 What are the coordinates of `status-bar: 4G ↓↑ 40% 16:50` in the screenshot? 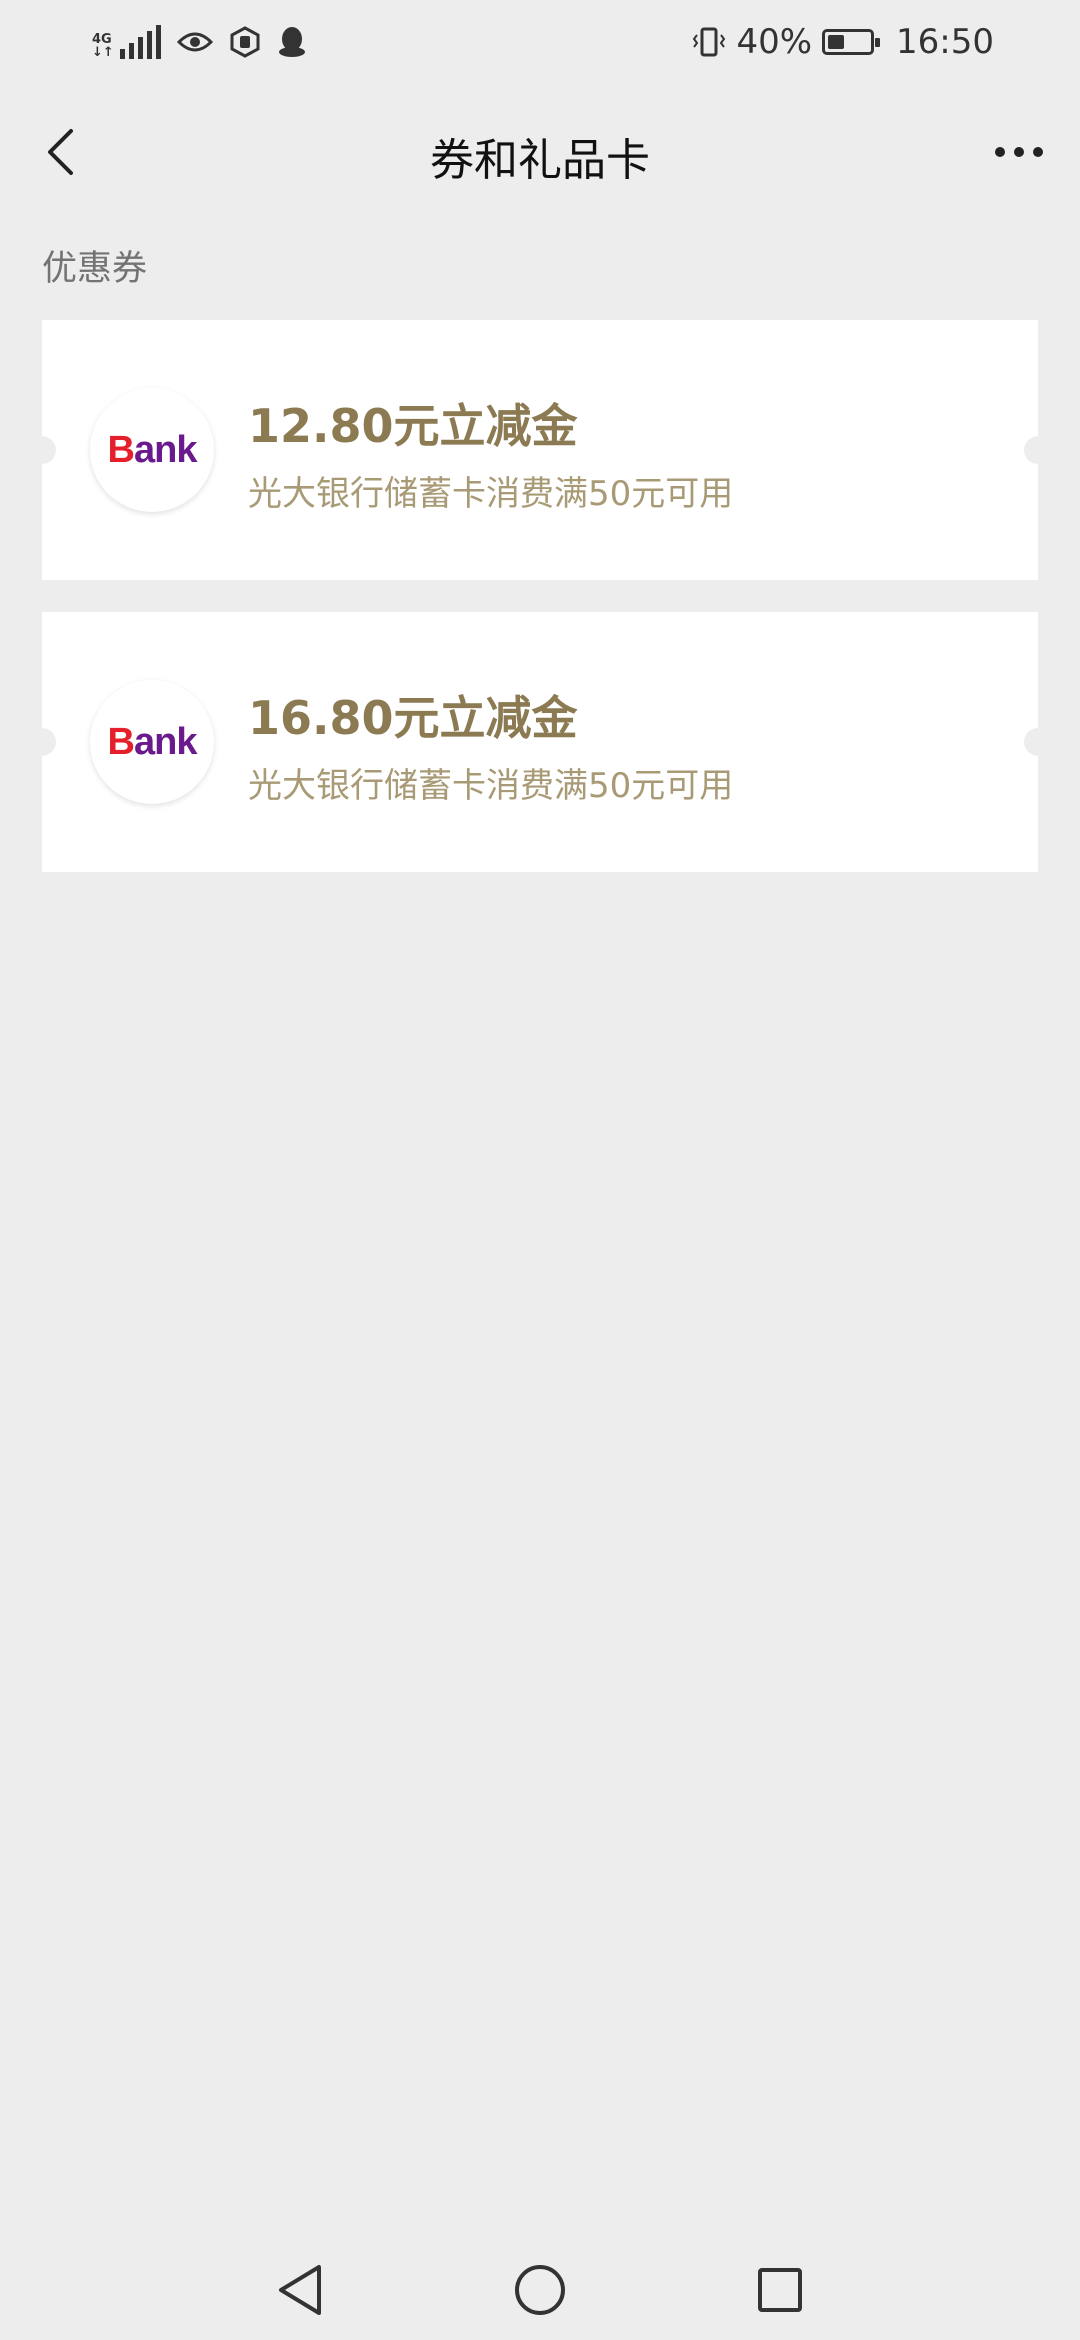 It's located at (540, 43).